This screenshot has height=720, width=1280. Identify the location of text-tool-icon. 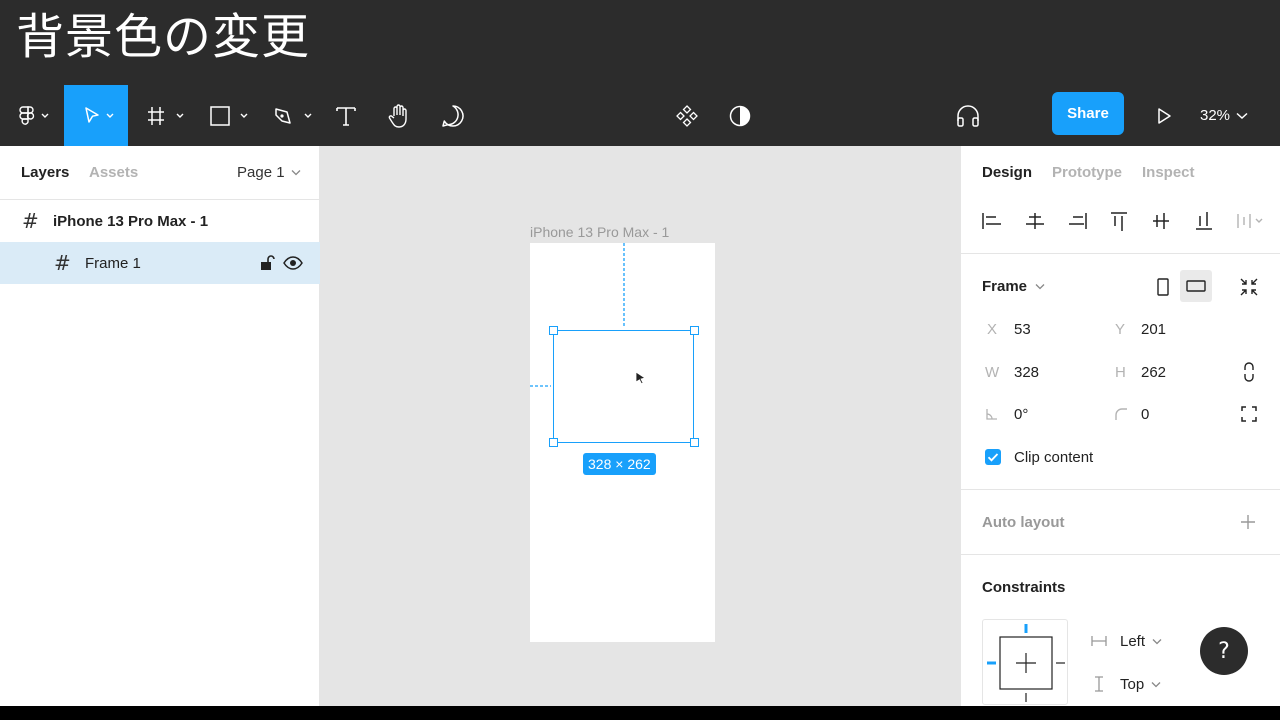
(346, 116).